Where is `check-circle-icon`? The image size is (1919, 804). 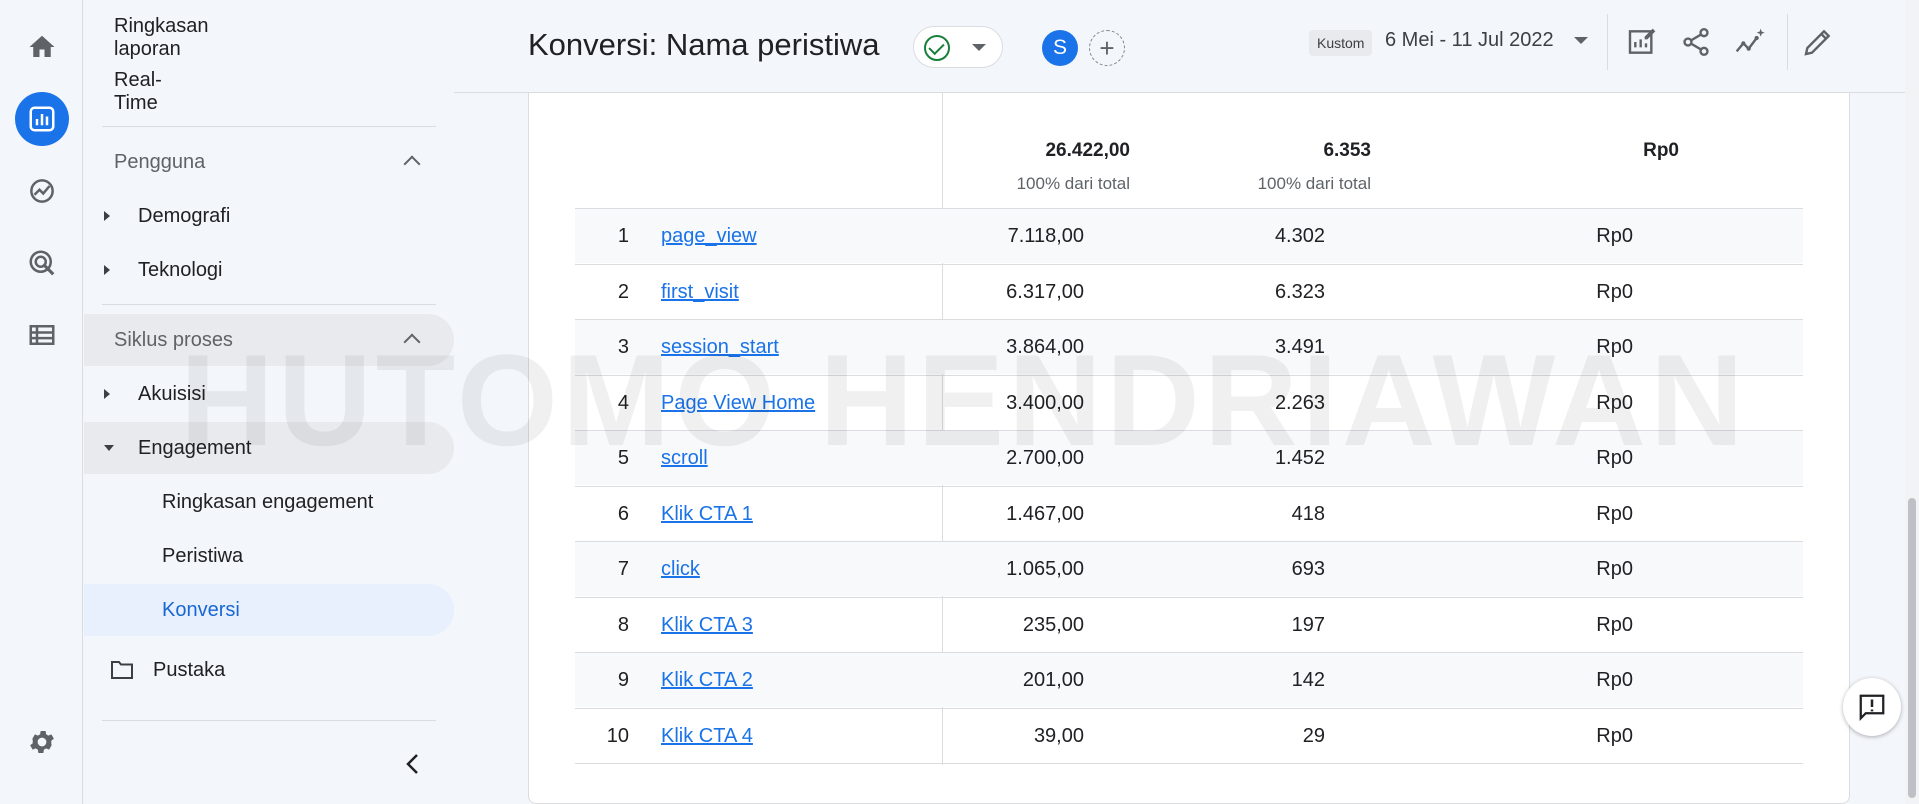 check-circle-icon is located at coordinates (937, 48).